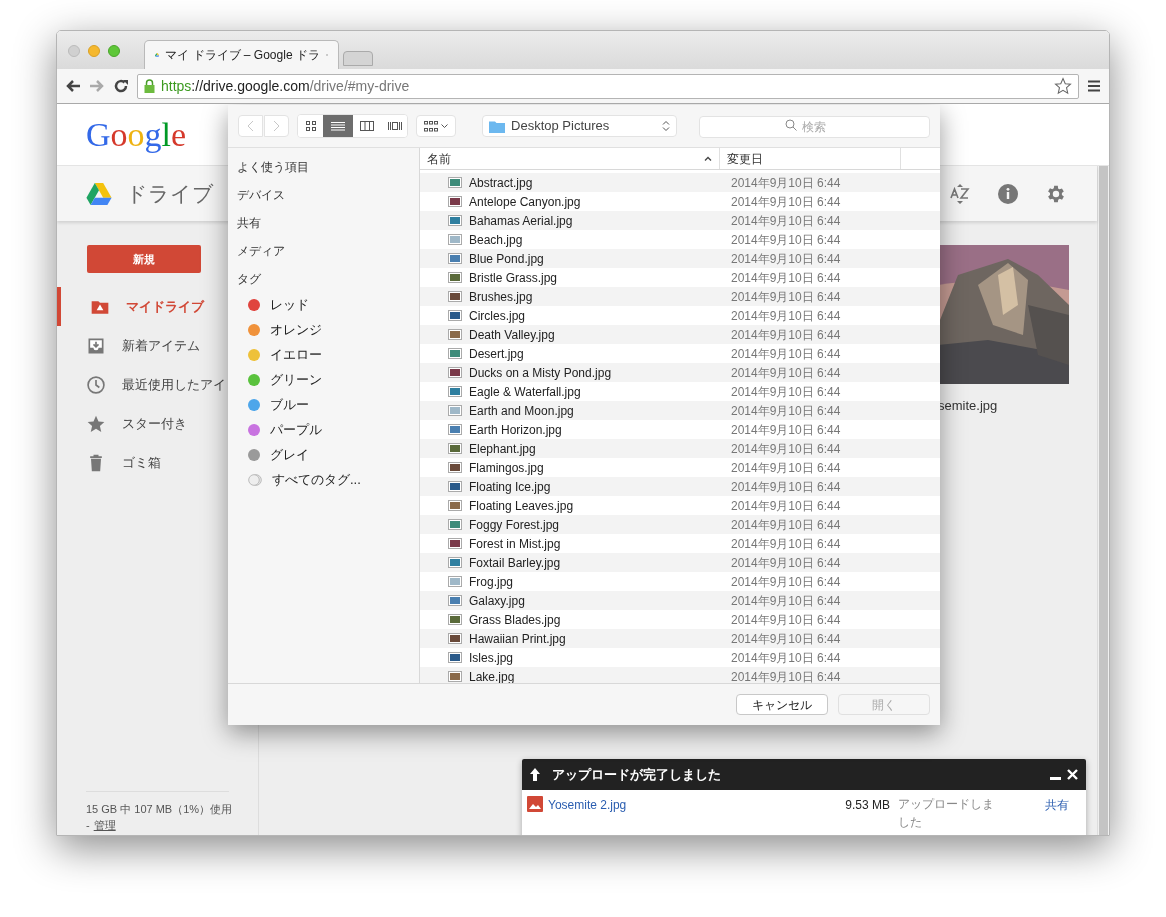  What do you see at coordinates (144, 259) in the screenshot?
I see `new-button: 新規` at bounding box center [144, 259].